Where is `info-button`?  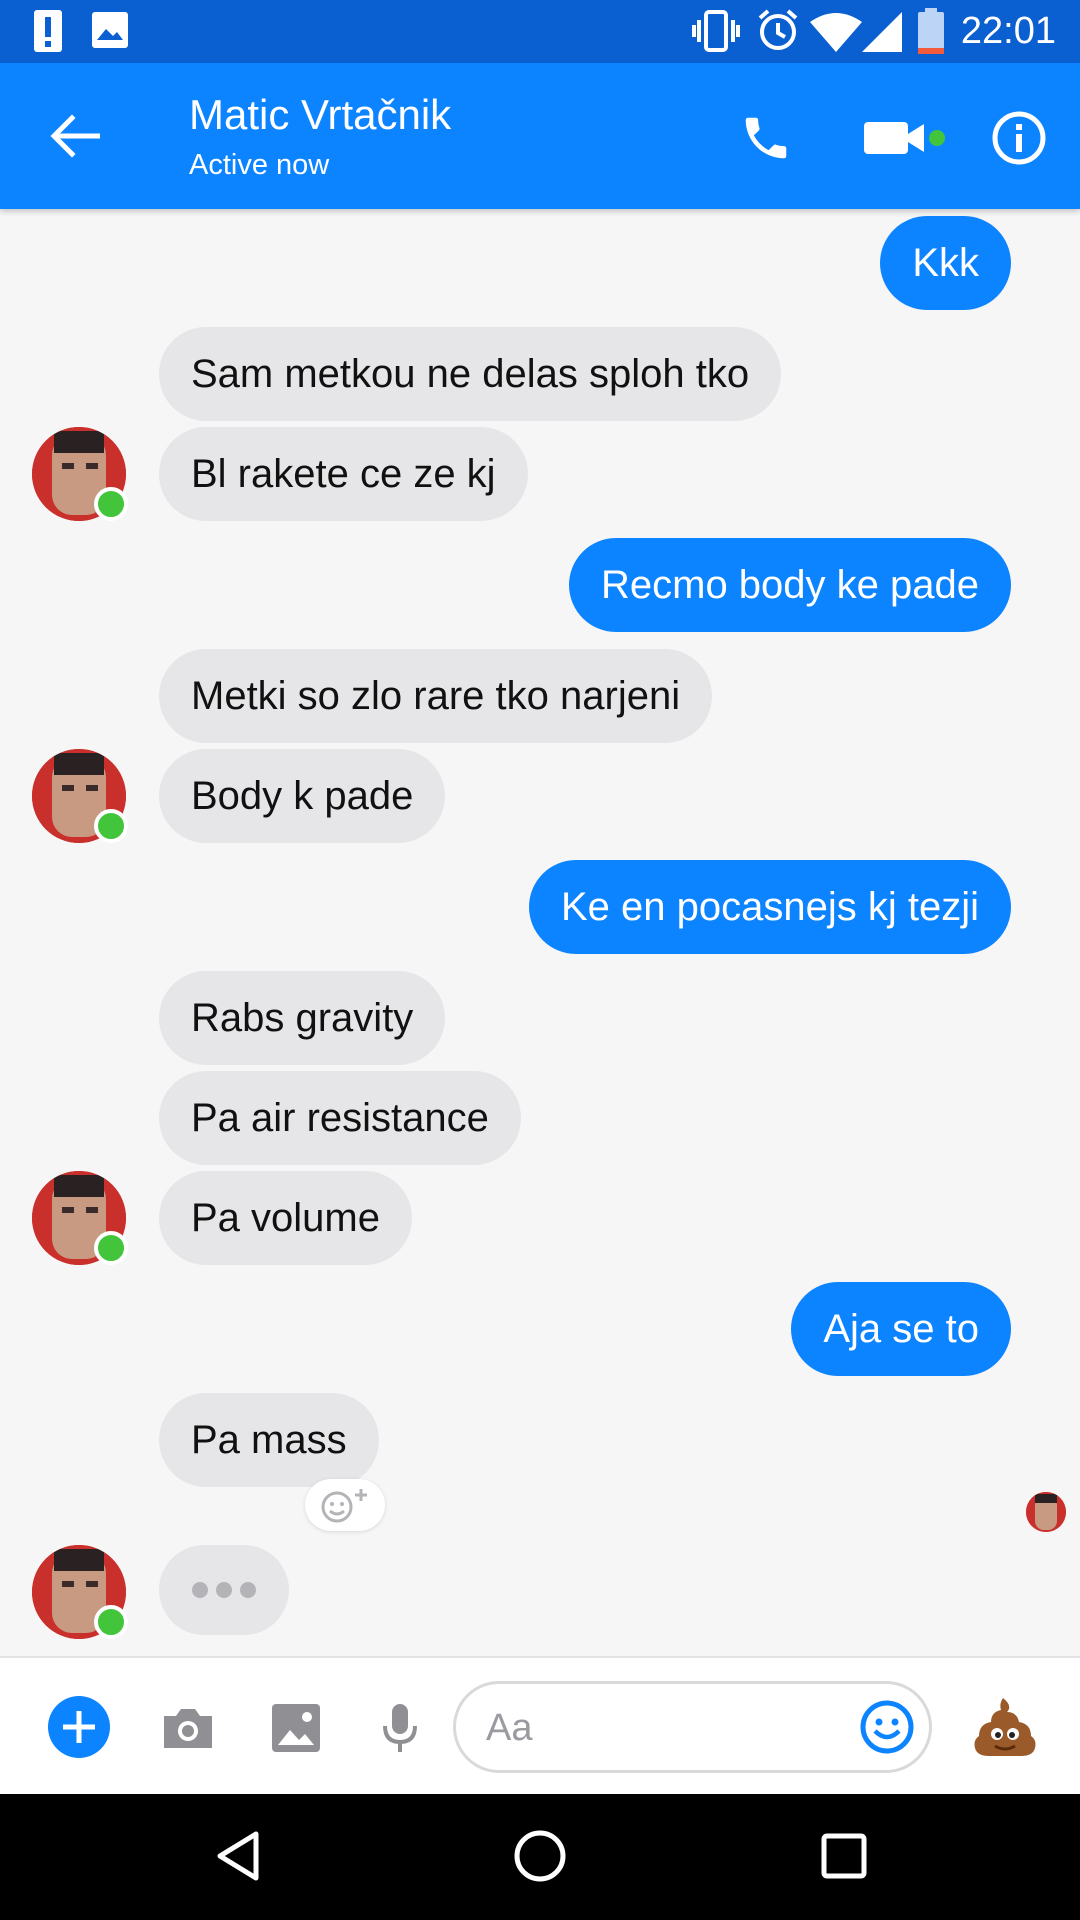
info-button is located at coordinates (1019, 138).